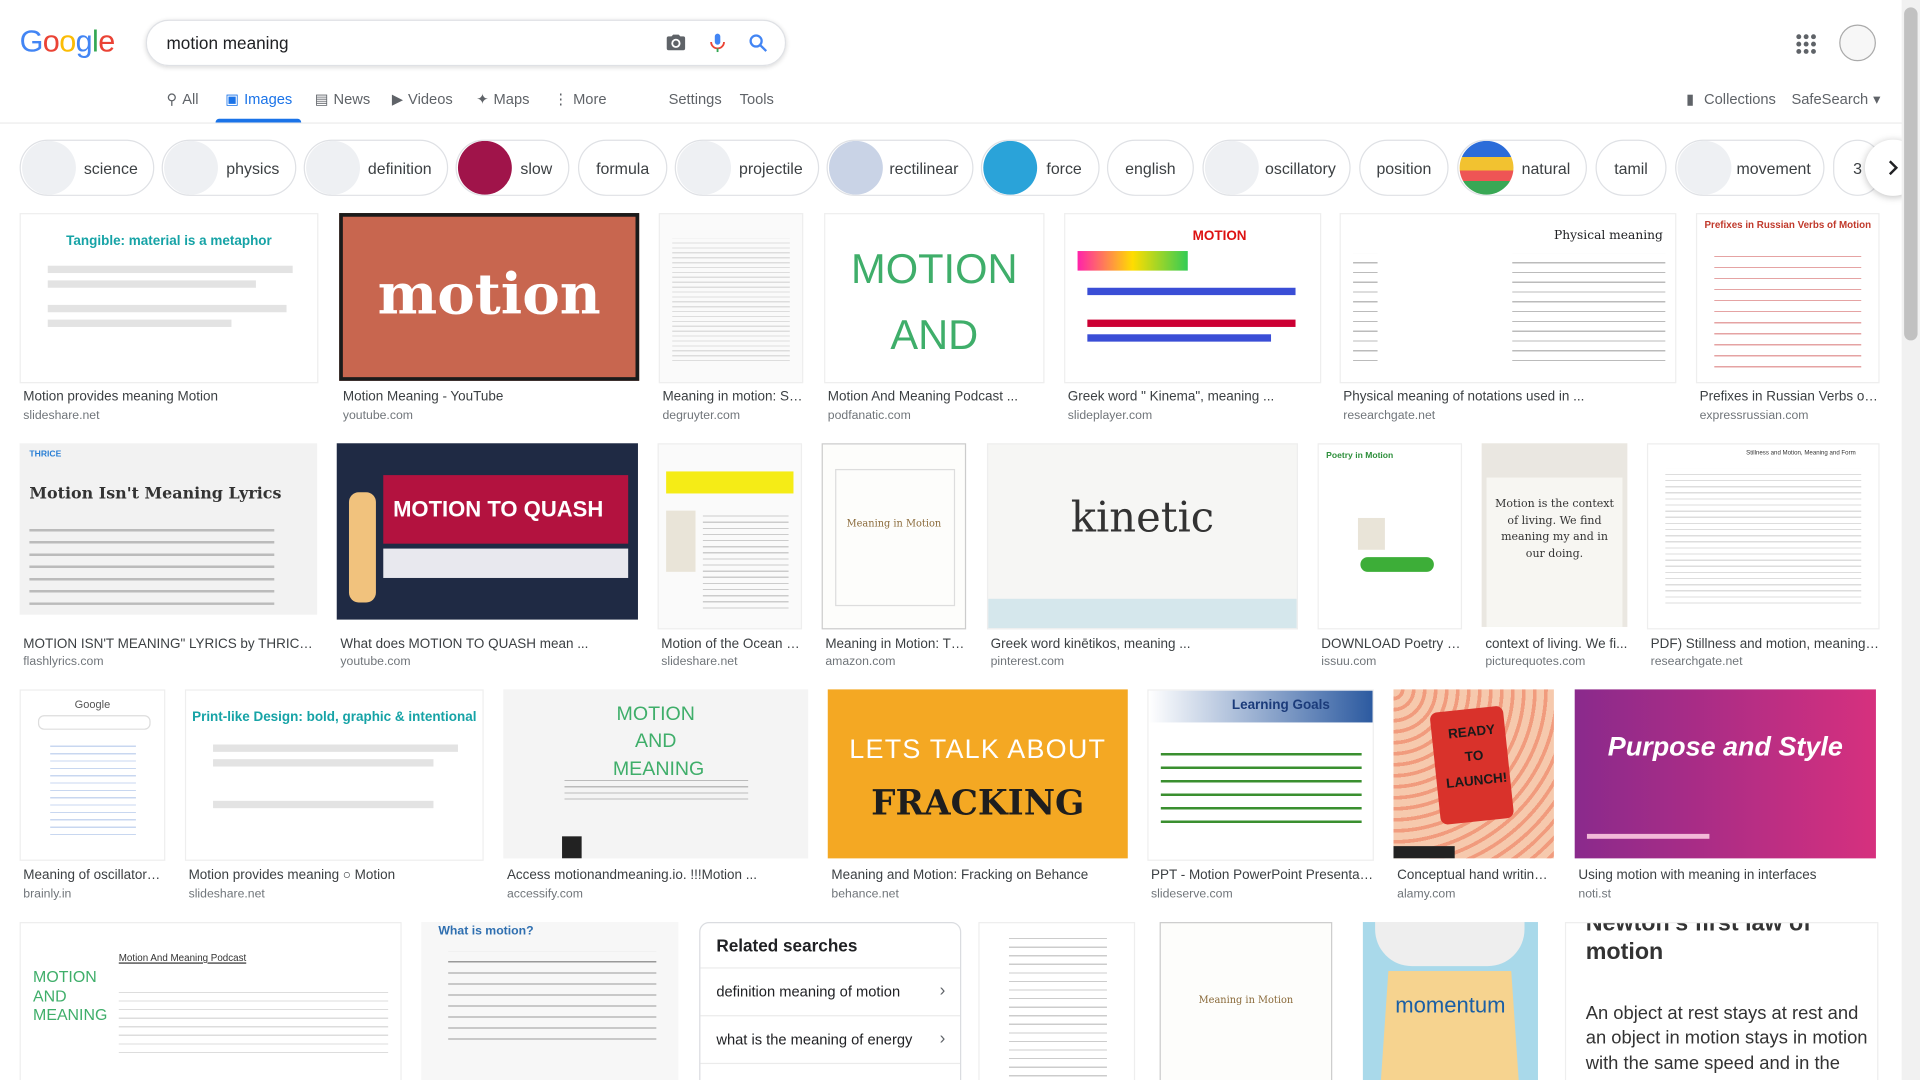 This screenshot has height=1080, width=1920. What do you see at coordinates (466, 43) in the screenshot?
I see `search-box: motion meaning` at bounding box center [466, 43].